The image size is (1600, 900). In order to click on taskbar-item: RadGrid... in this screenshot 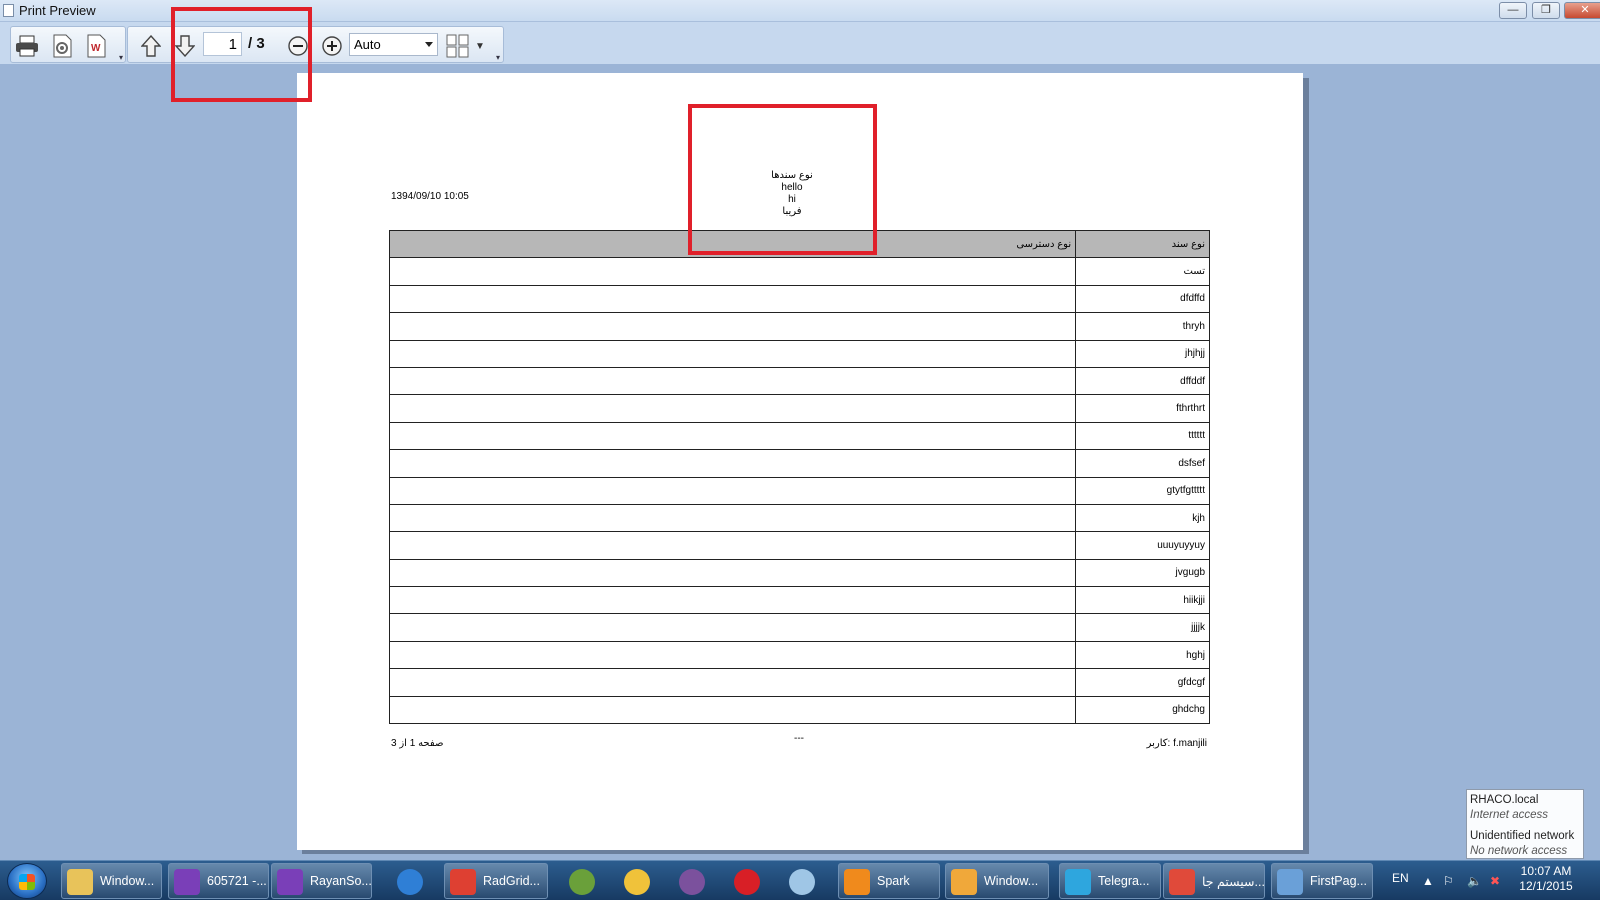, I will do `click(496, 881)`.